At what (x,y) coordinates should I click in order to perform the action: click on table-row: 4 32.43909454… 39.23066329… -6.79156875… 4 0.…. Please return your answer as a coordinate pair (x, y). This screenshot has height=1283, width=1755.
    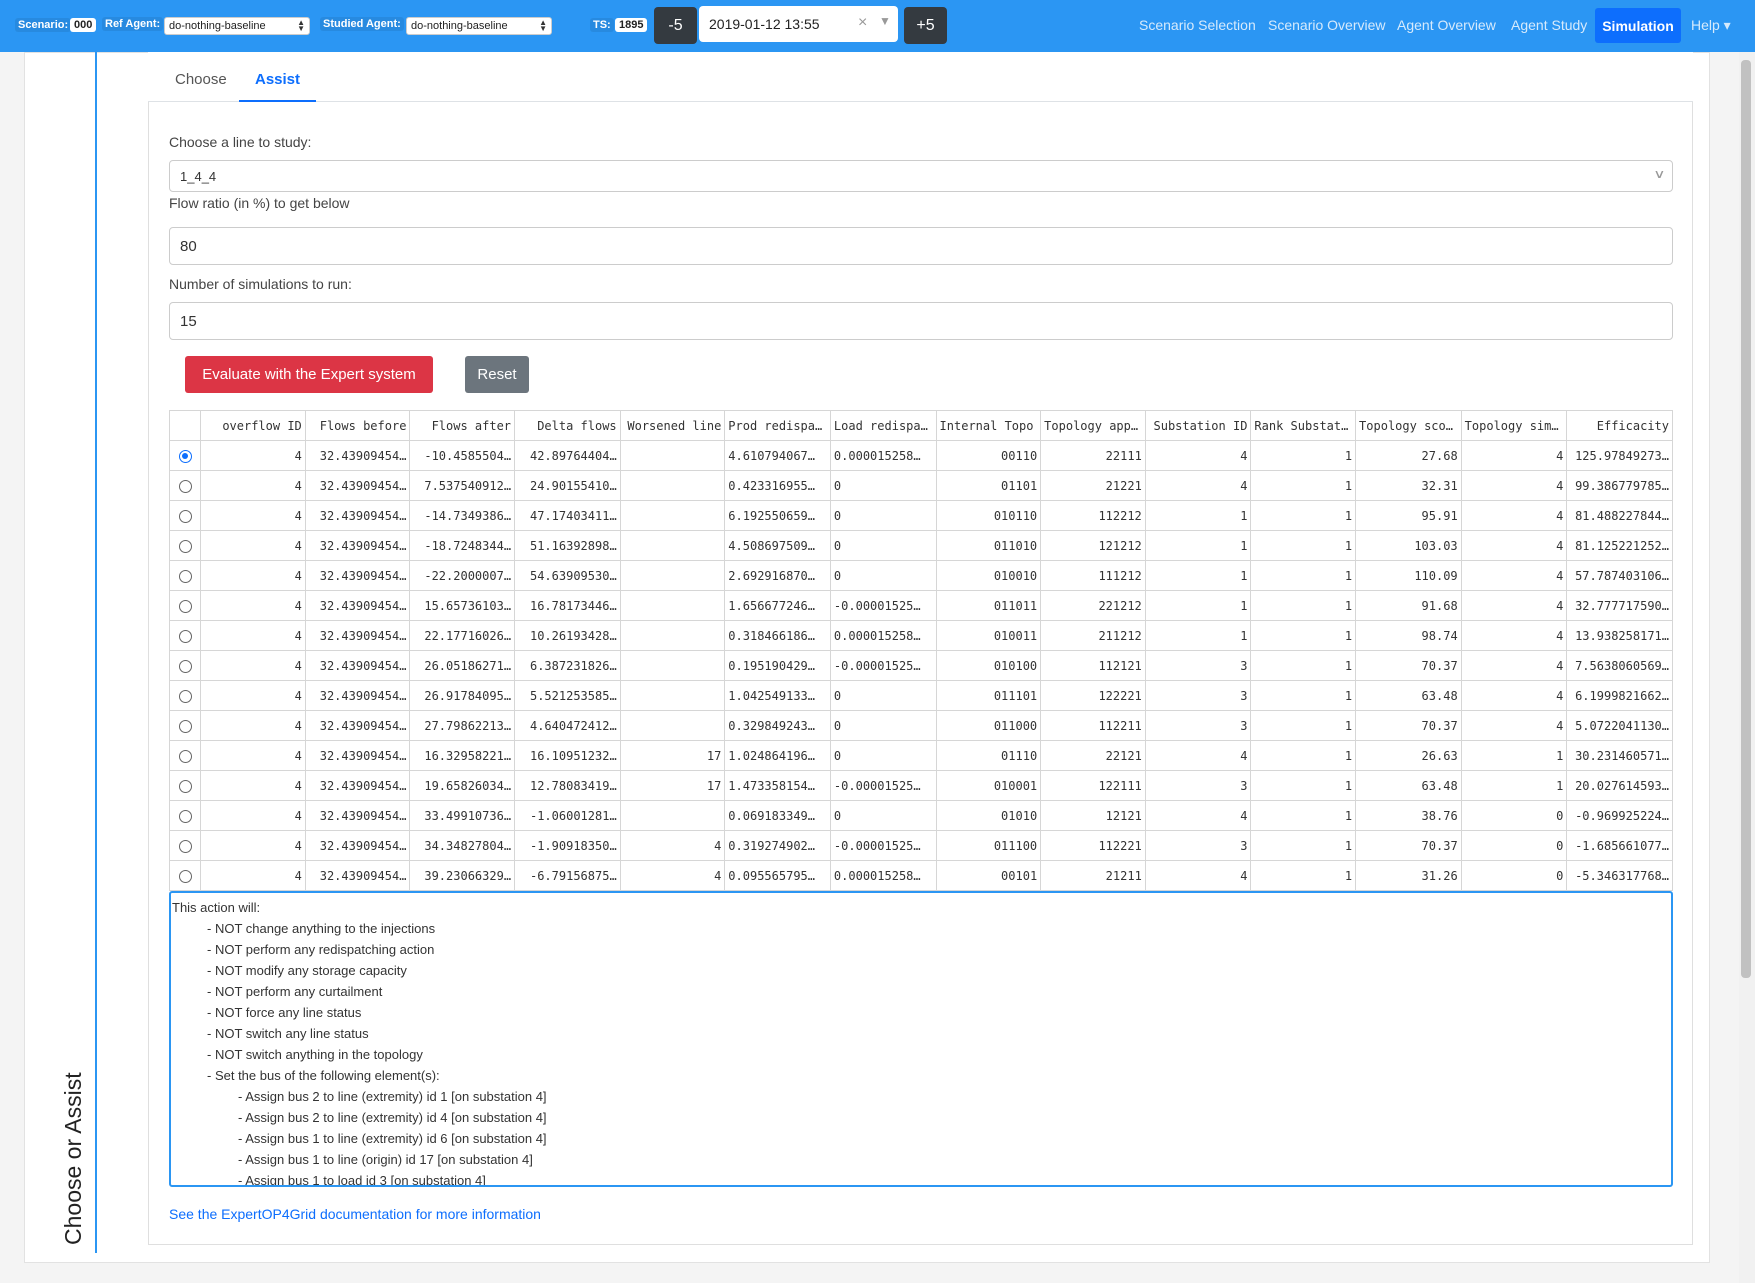
    Looking at the image, I should click on (920, 875).